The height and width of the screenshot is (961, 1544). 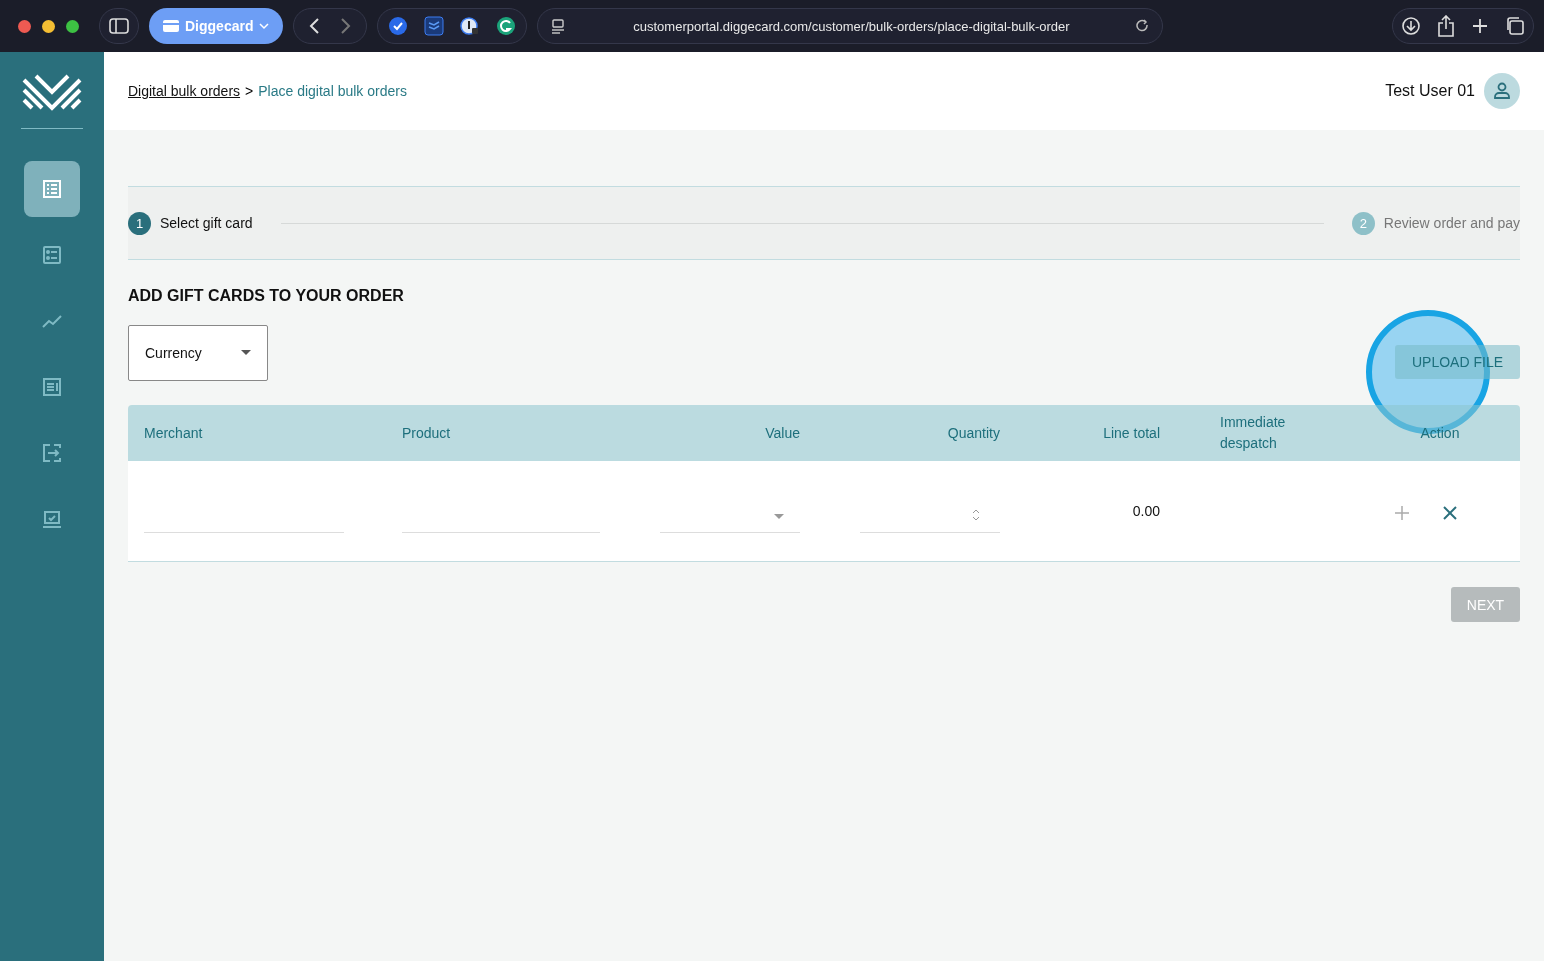 What do you see at coordinates (174, 433) in the screenshot?
I see `column-header: Merchant` at bounding box center [174, 433].